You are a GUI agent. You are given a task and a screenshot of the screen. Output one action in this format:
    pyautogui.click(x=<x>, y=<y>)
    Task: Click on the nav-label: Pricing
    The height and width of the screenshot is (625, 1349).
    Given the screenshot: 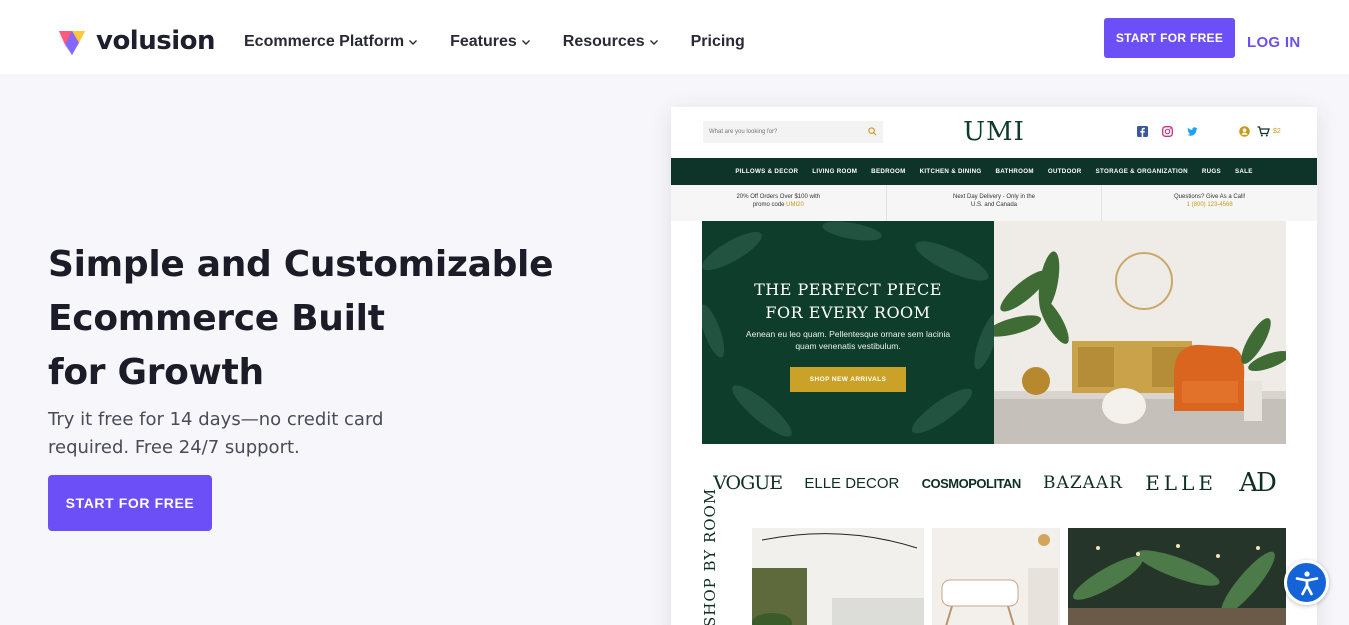 What is the action you would take?
    pyautogui.click(x=717, y=41)
    